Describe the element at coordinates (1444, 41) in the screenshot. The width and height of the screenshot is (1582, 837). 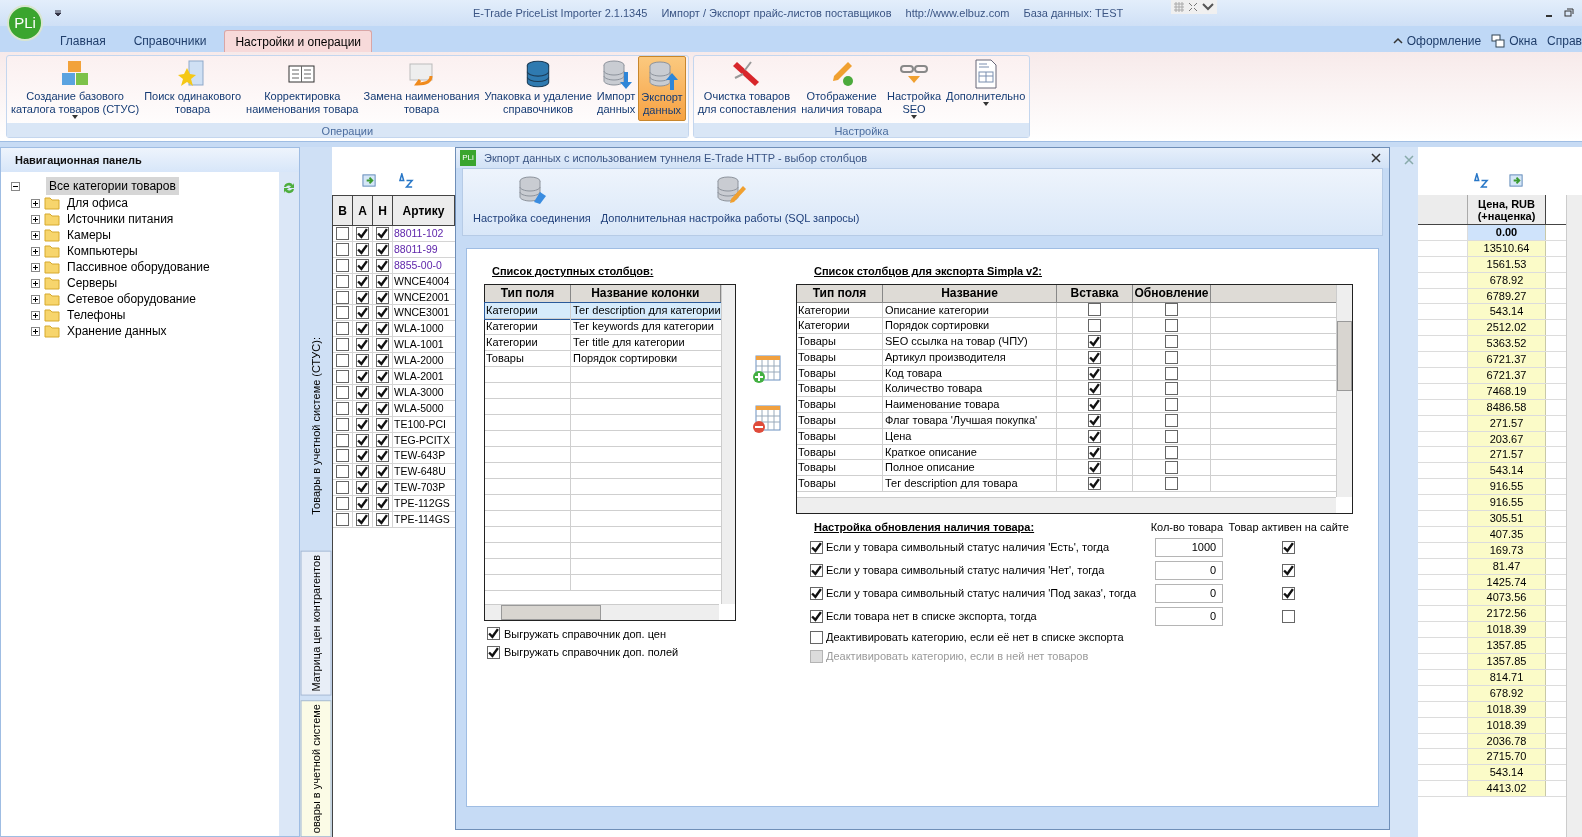
I see `menu-item: Оформление` at that location.